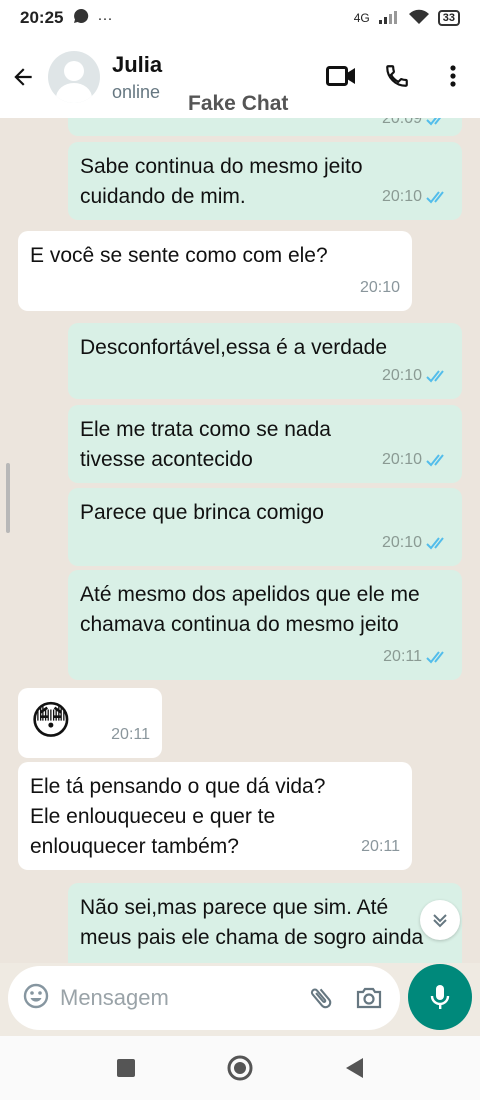  What do you see at coordinates (240, 18) in the screenshot?
I see `status-bar: 20:25 ··· 4G 33` at bounding box center [240, 18].